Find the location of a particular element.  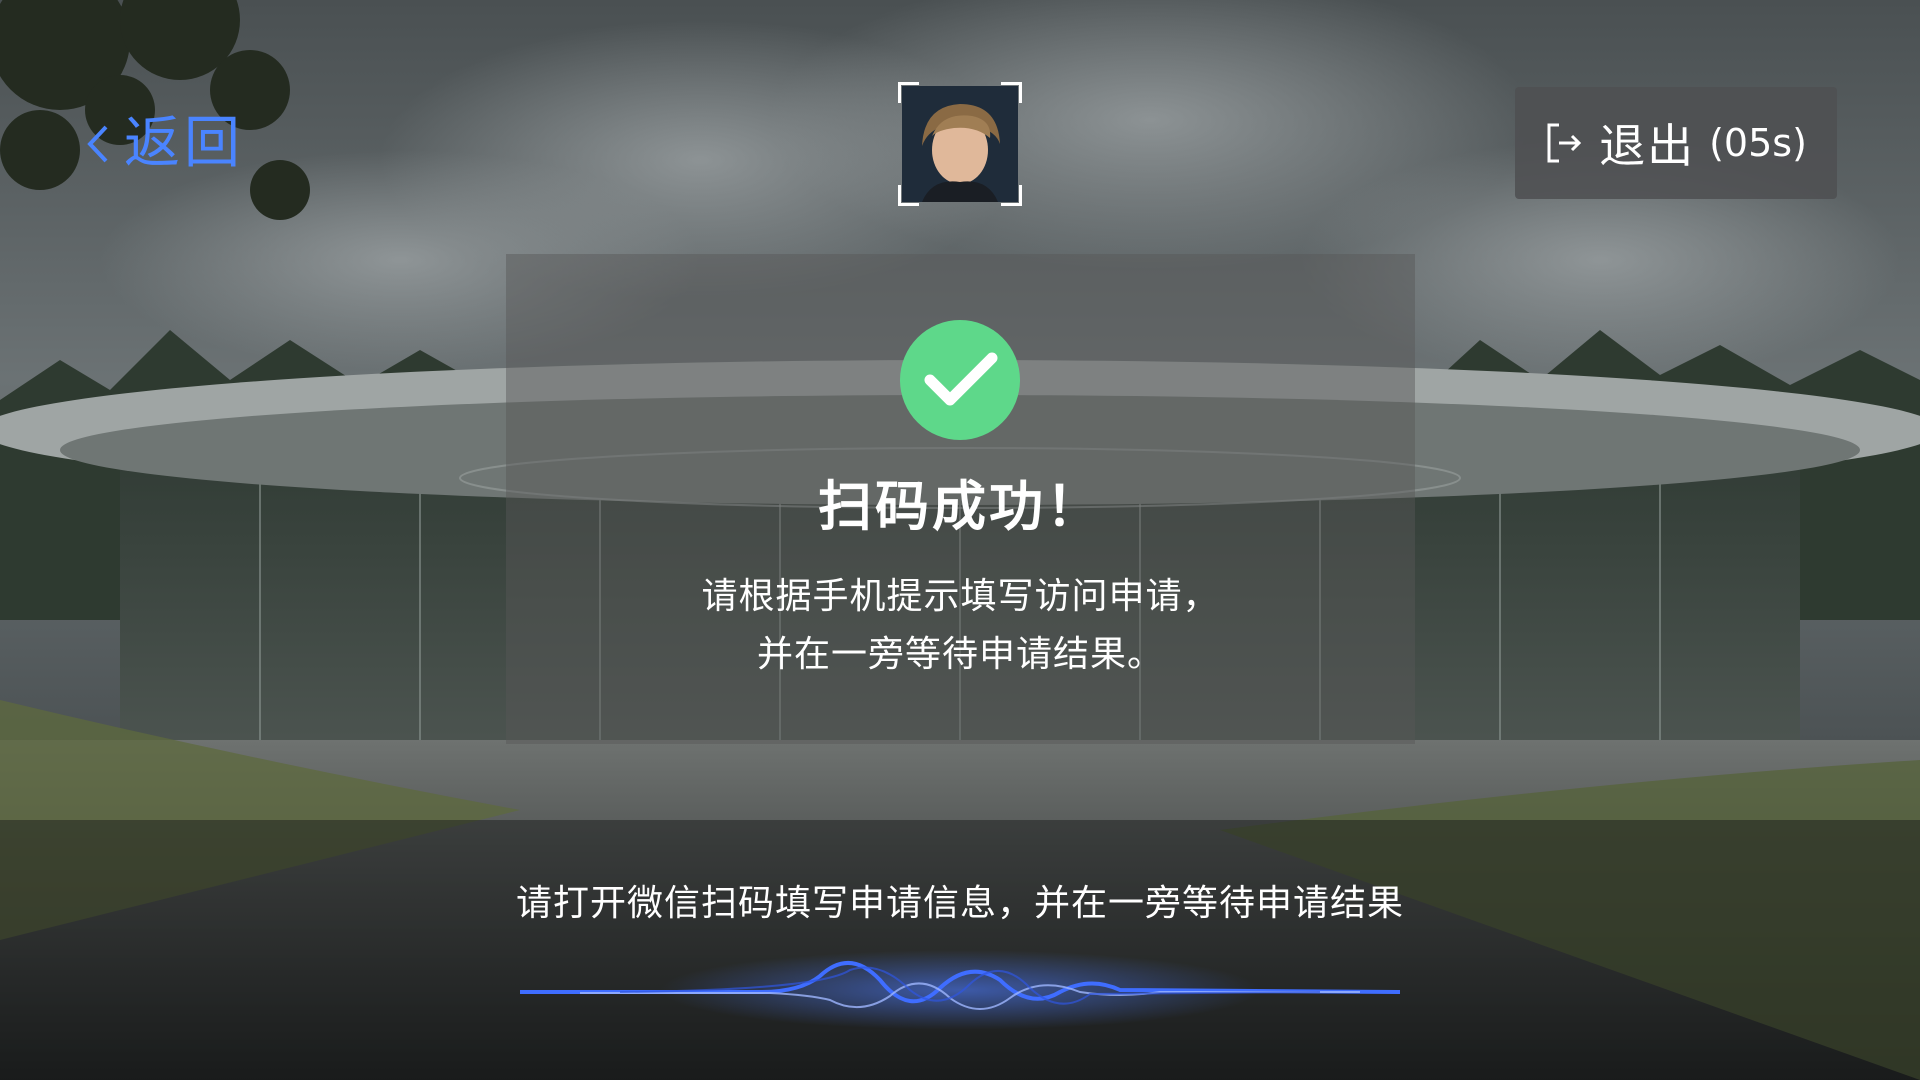

logout-icon is located at coordinates (1564, 143).